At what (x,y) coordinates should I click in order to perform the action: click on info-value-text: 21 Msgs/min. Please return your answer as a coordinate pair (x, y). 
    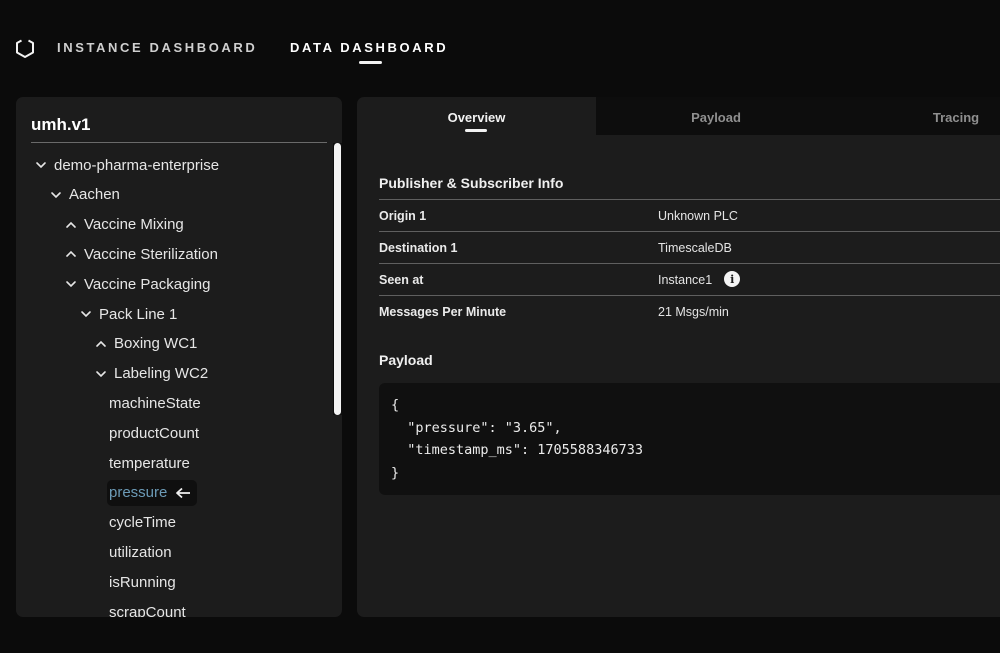
    Looking at the image, I should click on (693, 312).